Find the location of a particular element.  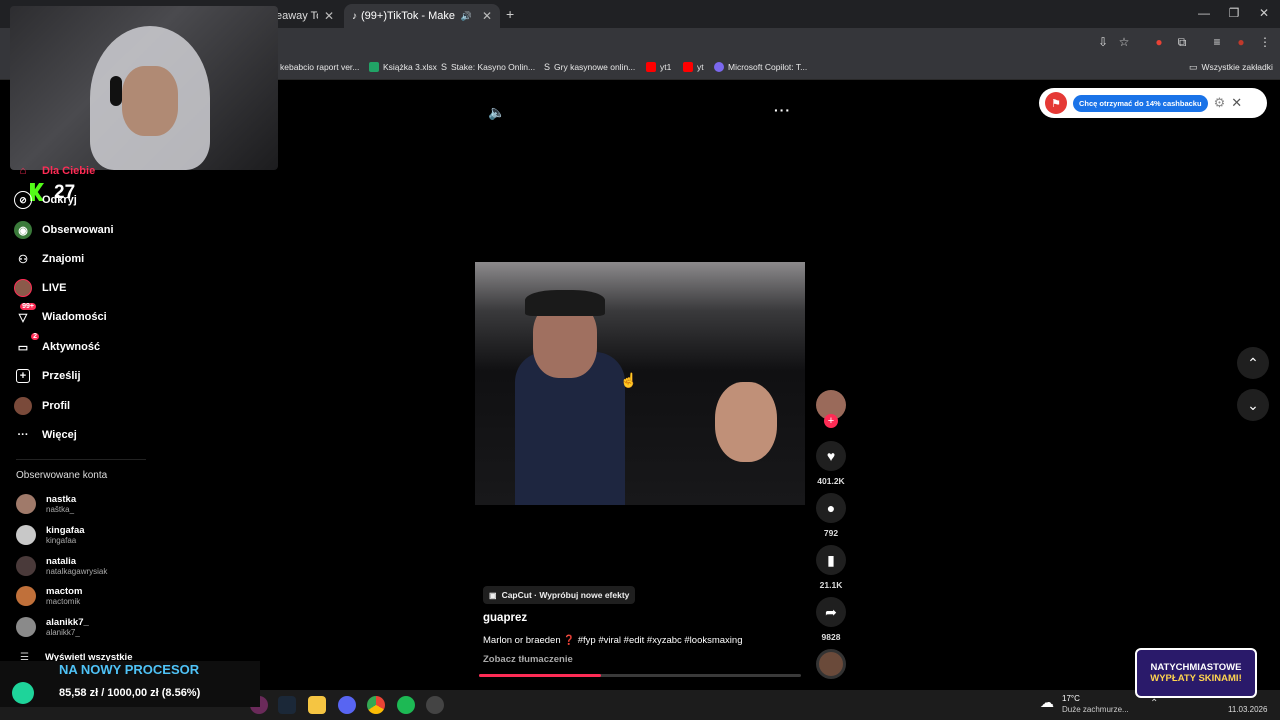

person-right-face is located at coordinates (746, 422).